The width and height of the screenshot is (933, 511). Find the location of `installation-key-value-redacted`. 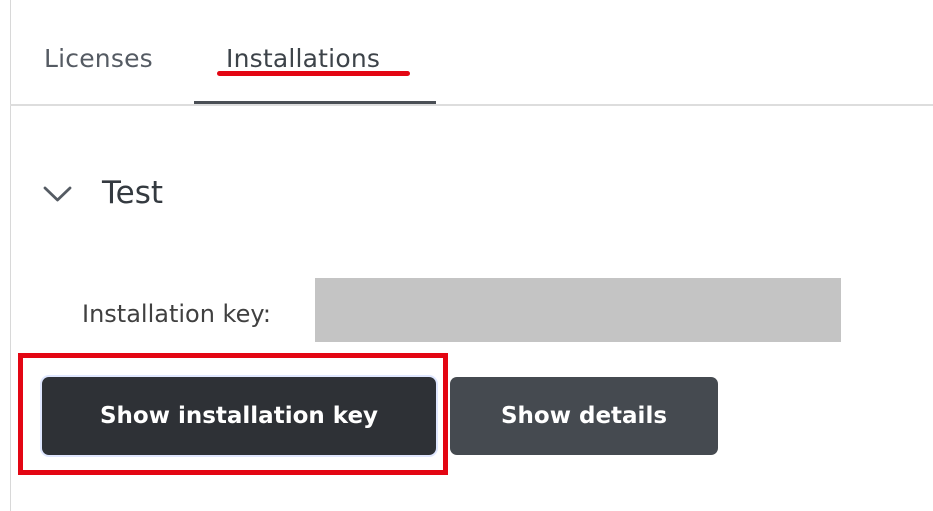

installation-key-value-redacted is located at coordinates (578, 310).